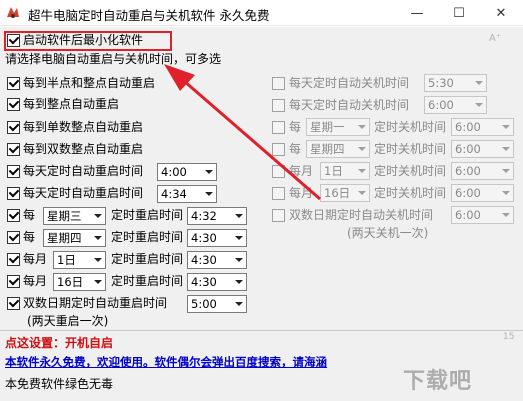  What do you see at coordinates (217, 304) in the screenshot?
I see `restart-even-date-time-select: 5:00` at bounding box center [217, 304].